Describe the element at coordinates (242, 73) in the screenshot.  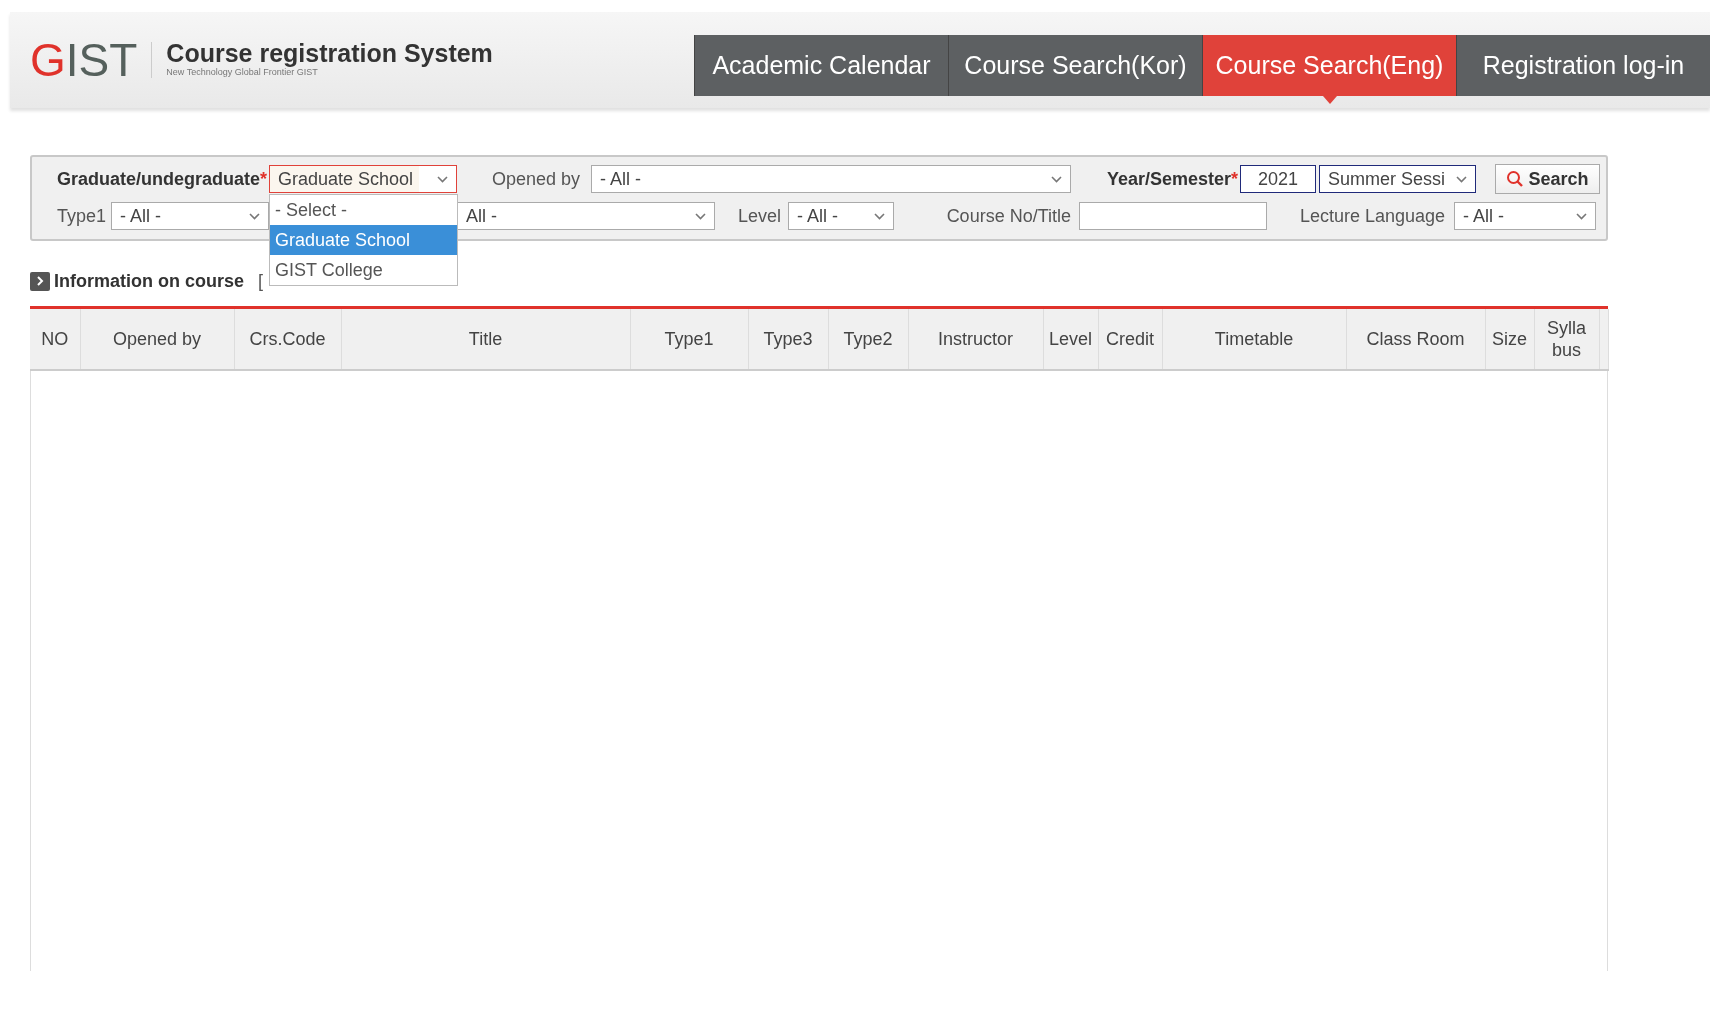
I see `system-subtitle: New Technology Global Frontier GIST` at that location.